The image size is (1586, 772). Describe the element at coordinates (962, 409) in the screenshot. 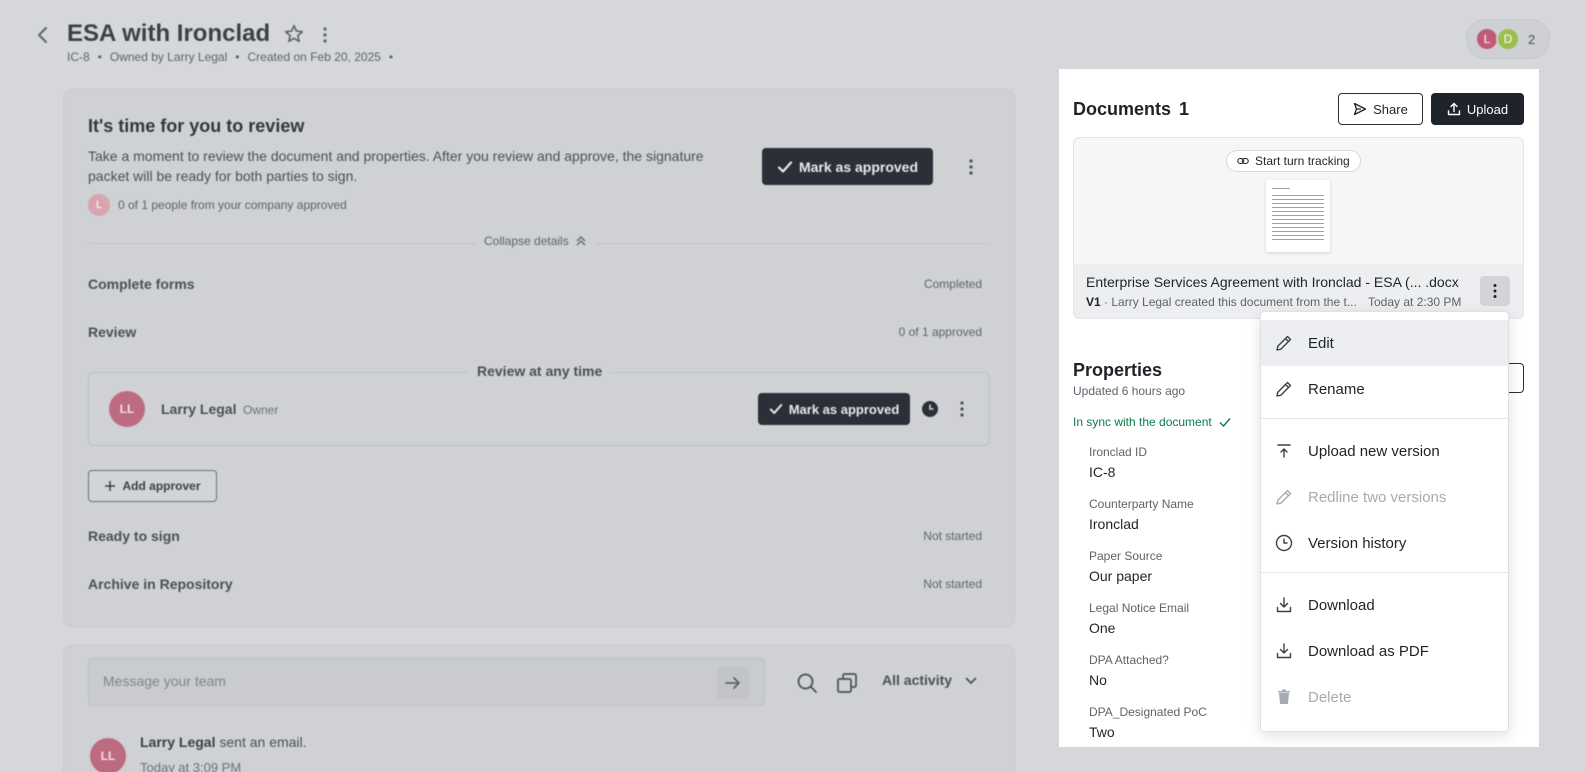

I see `reviewer-more-icon` at that location.